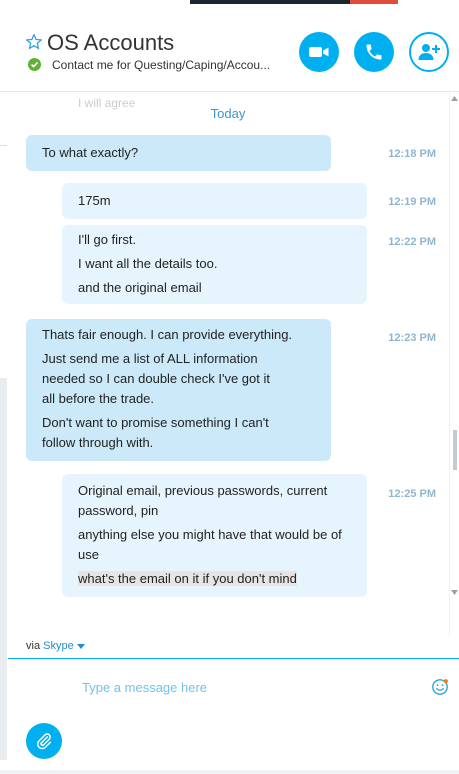  What do you see at coordinates (233, 658) in the screenshot?
I see `composer-divider` at bounding box center [233, 658].